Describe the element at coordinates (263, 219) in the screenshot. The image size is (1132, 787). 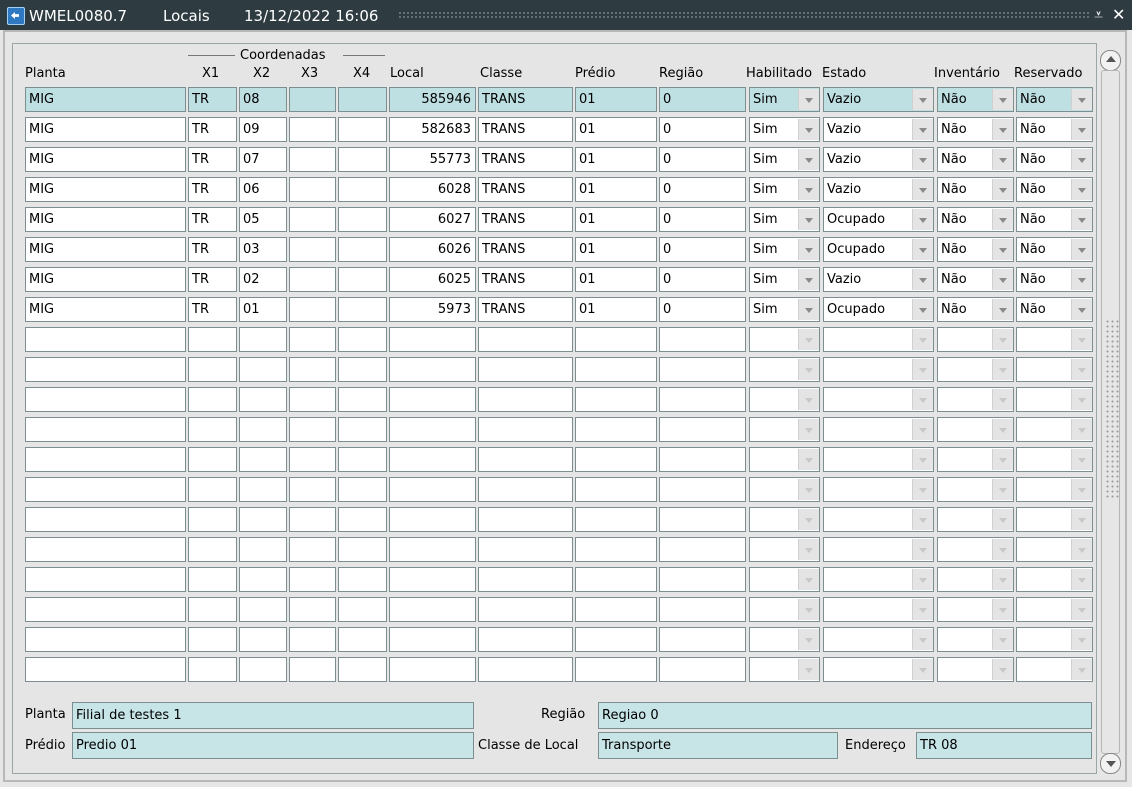
I see `x2-cell: 05` at that location.